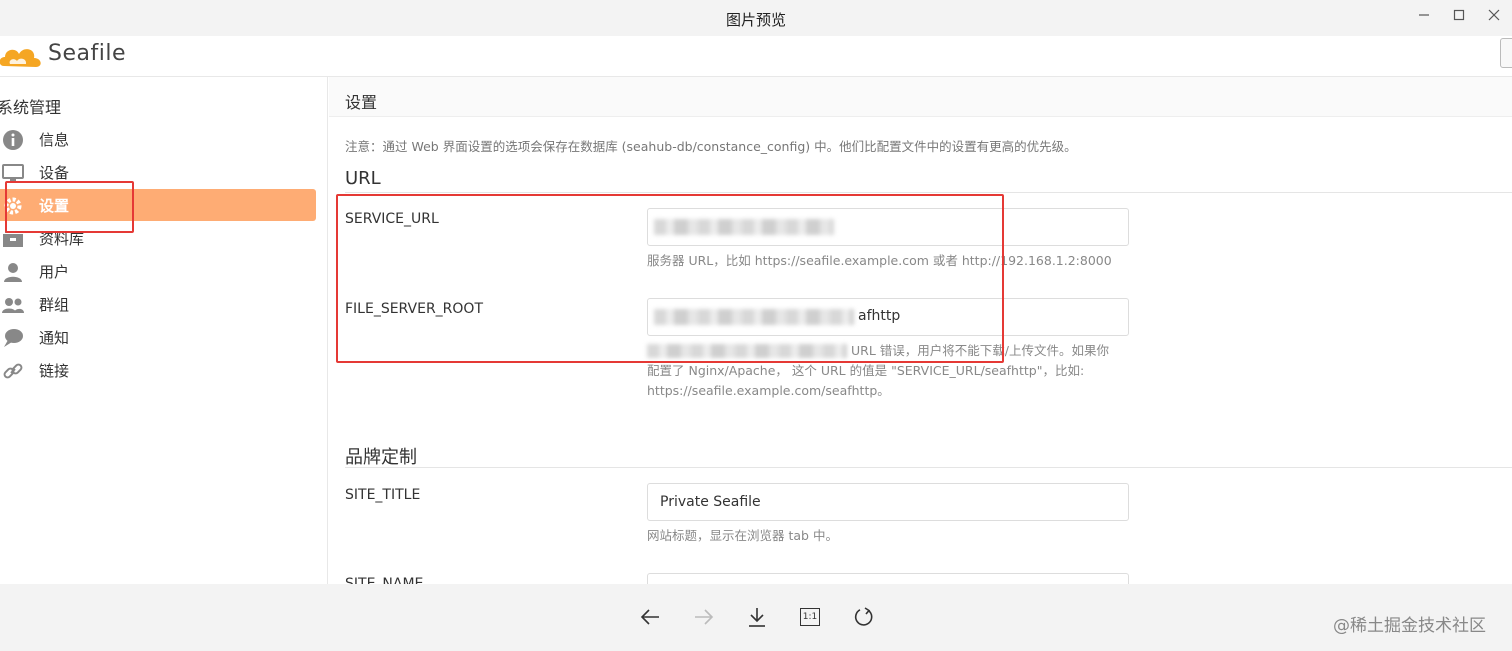 The image size is (1512, 651). Describe the element at coordinates (392, 219) in the screenshot. I see `service-url-label: SERVICE_URL` at that location.